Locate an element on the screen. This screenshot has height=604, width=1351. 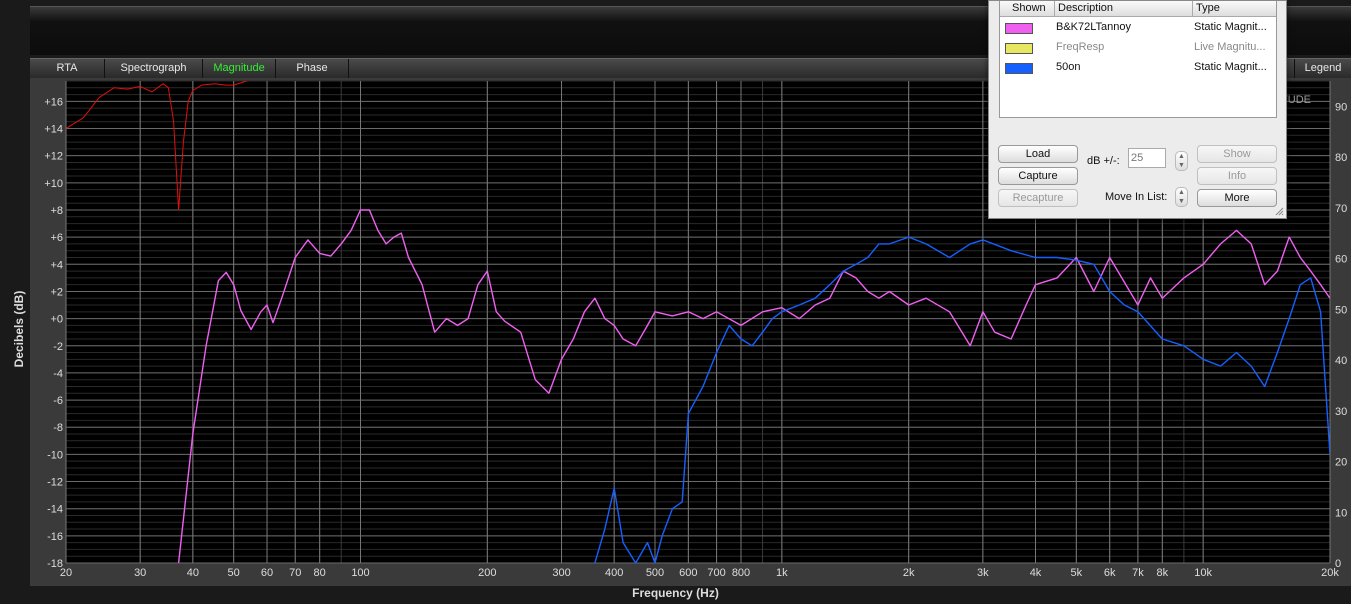
y2-tick-label: 0 is located at coordinates (1338, 564).